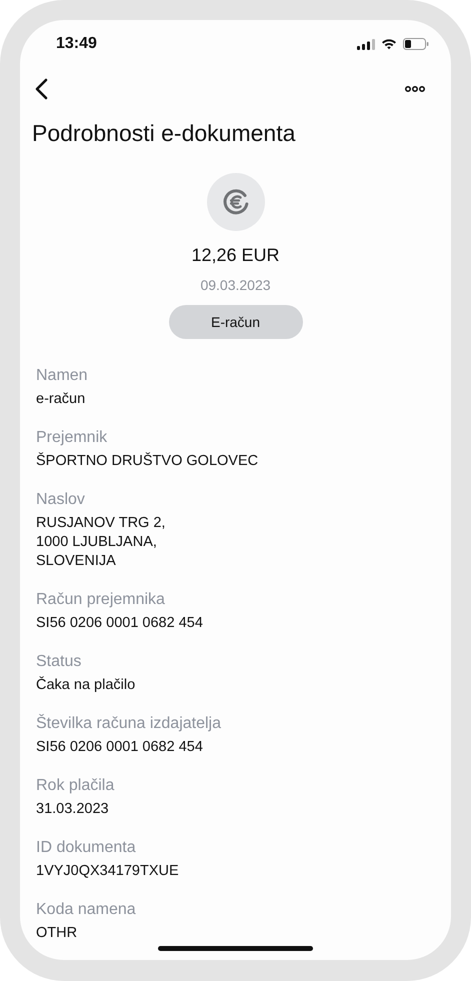  What do you see at coordinates (86, 910) in the screenshot?
I see `field-label: Koda namena` at bounding box center [86, 910].